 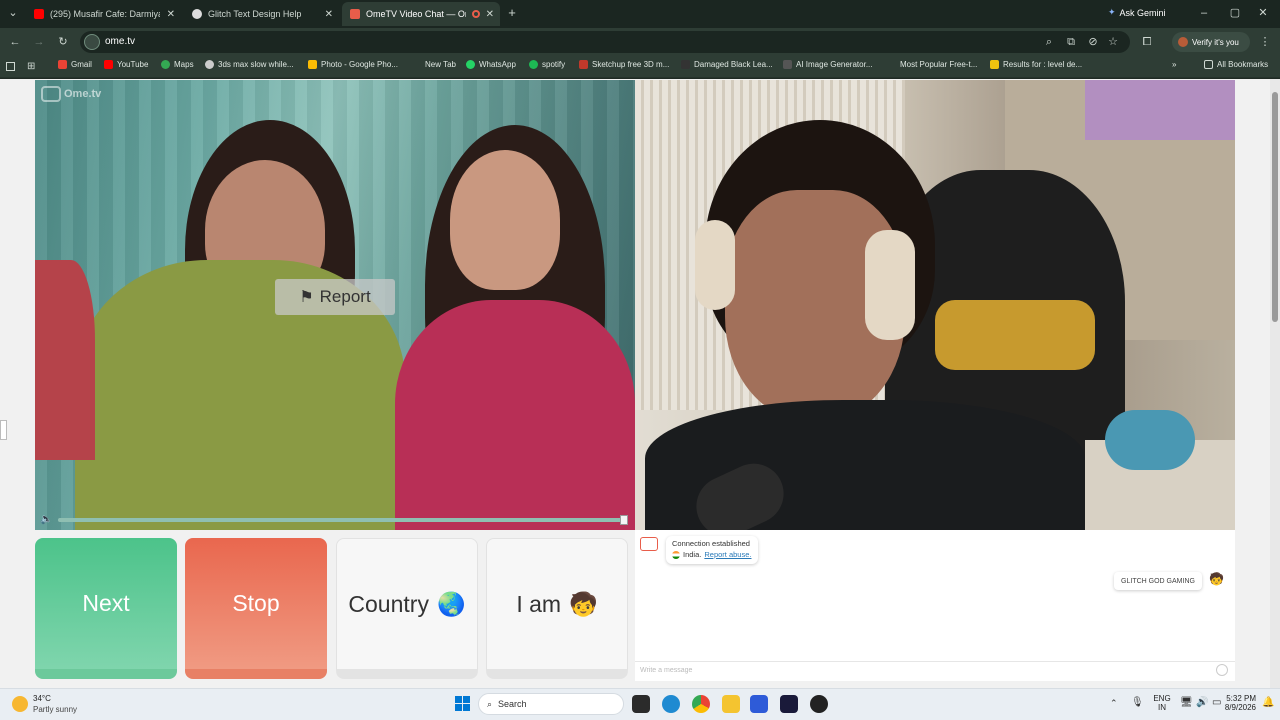 What do you see at coordinates (75, 64) in the screenshot?
I see `bookmark-gmail: Gmail` at bounding box center [75, 64].